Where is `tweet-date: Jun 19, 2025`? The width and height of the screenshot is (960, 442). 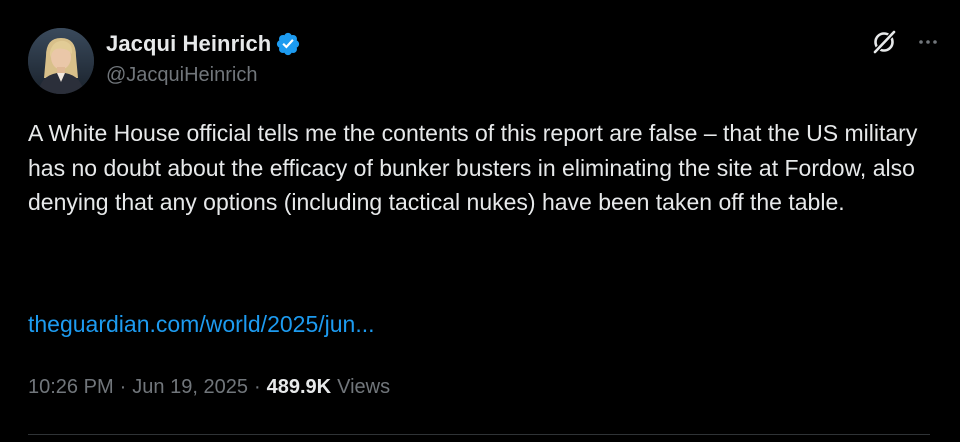 tweet-date: Jun 19, 2025 is located at coordinates (190, 387).